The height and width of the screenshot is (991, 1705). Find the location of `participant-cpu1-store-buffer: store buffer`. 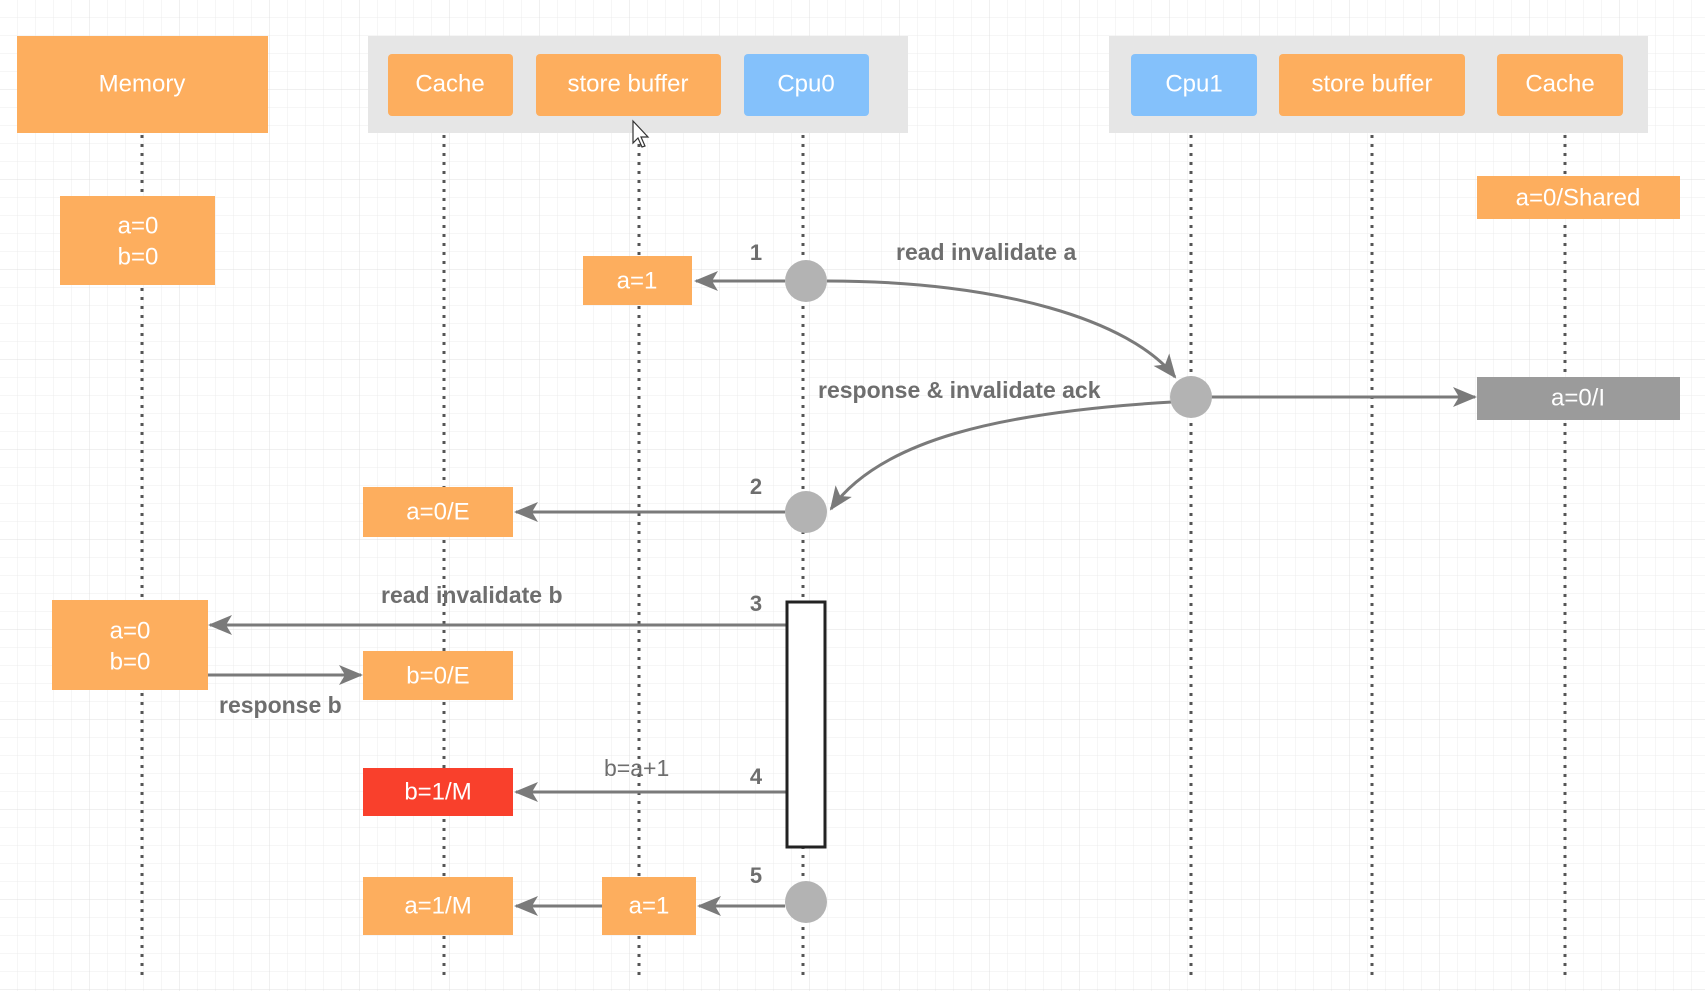

participant-cpu1-store-buffer: store buffer is located at coordinates (1372, 85).